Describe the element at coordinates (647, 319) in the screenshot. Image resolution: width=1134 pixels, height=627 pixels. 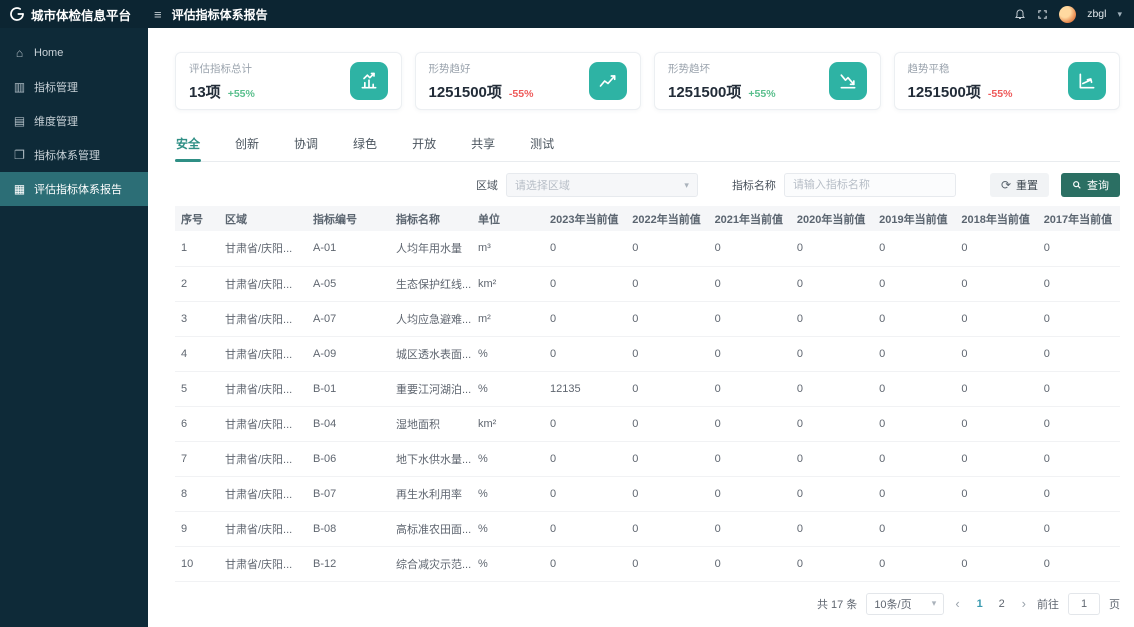
I see `table-row: 3 甘肃省/庆阳... A-07 人均应急避难... m² 0 0 0 0 0 0 0` at that location.